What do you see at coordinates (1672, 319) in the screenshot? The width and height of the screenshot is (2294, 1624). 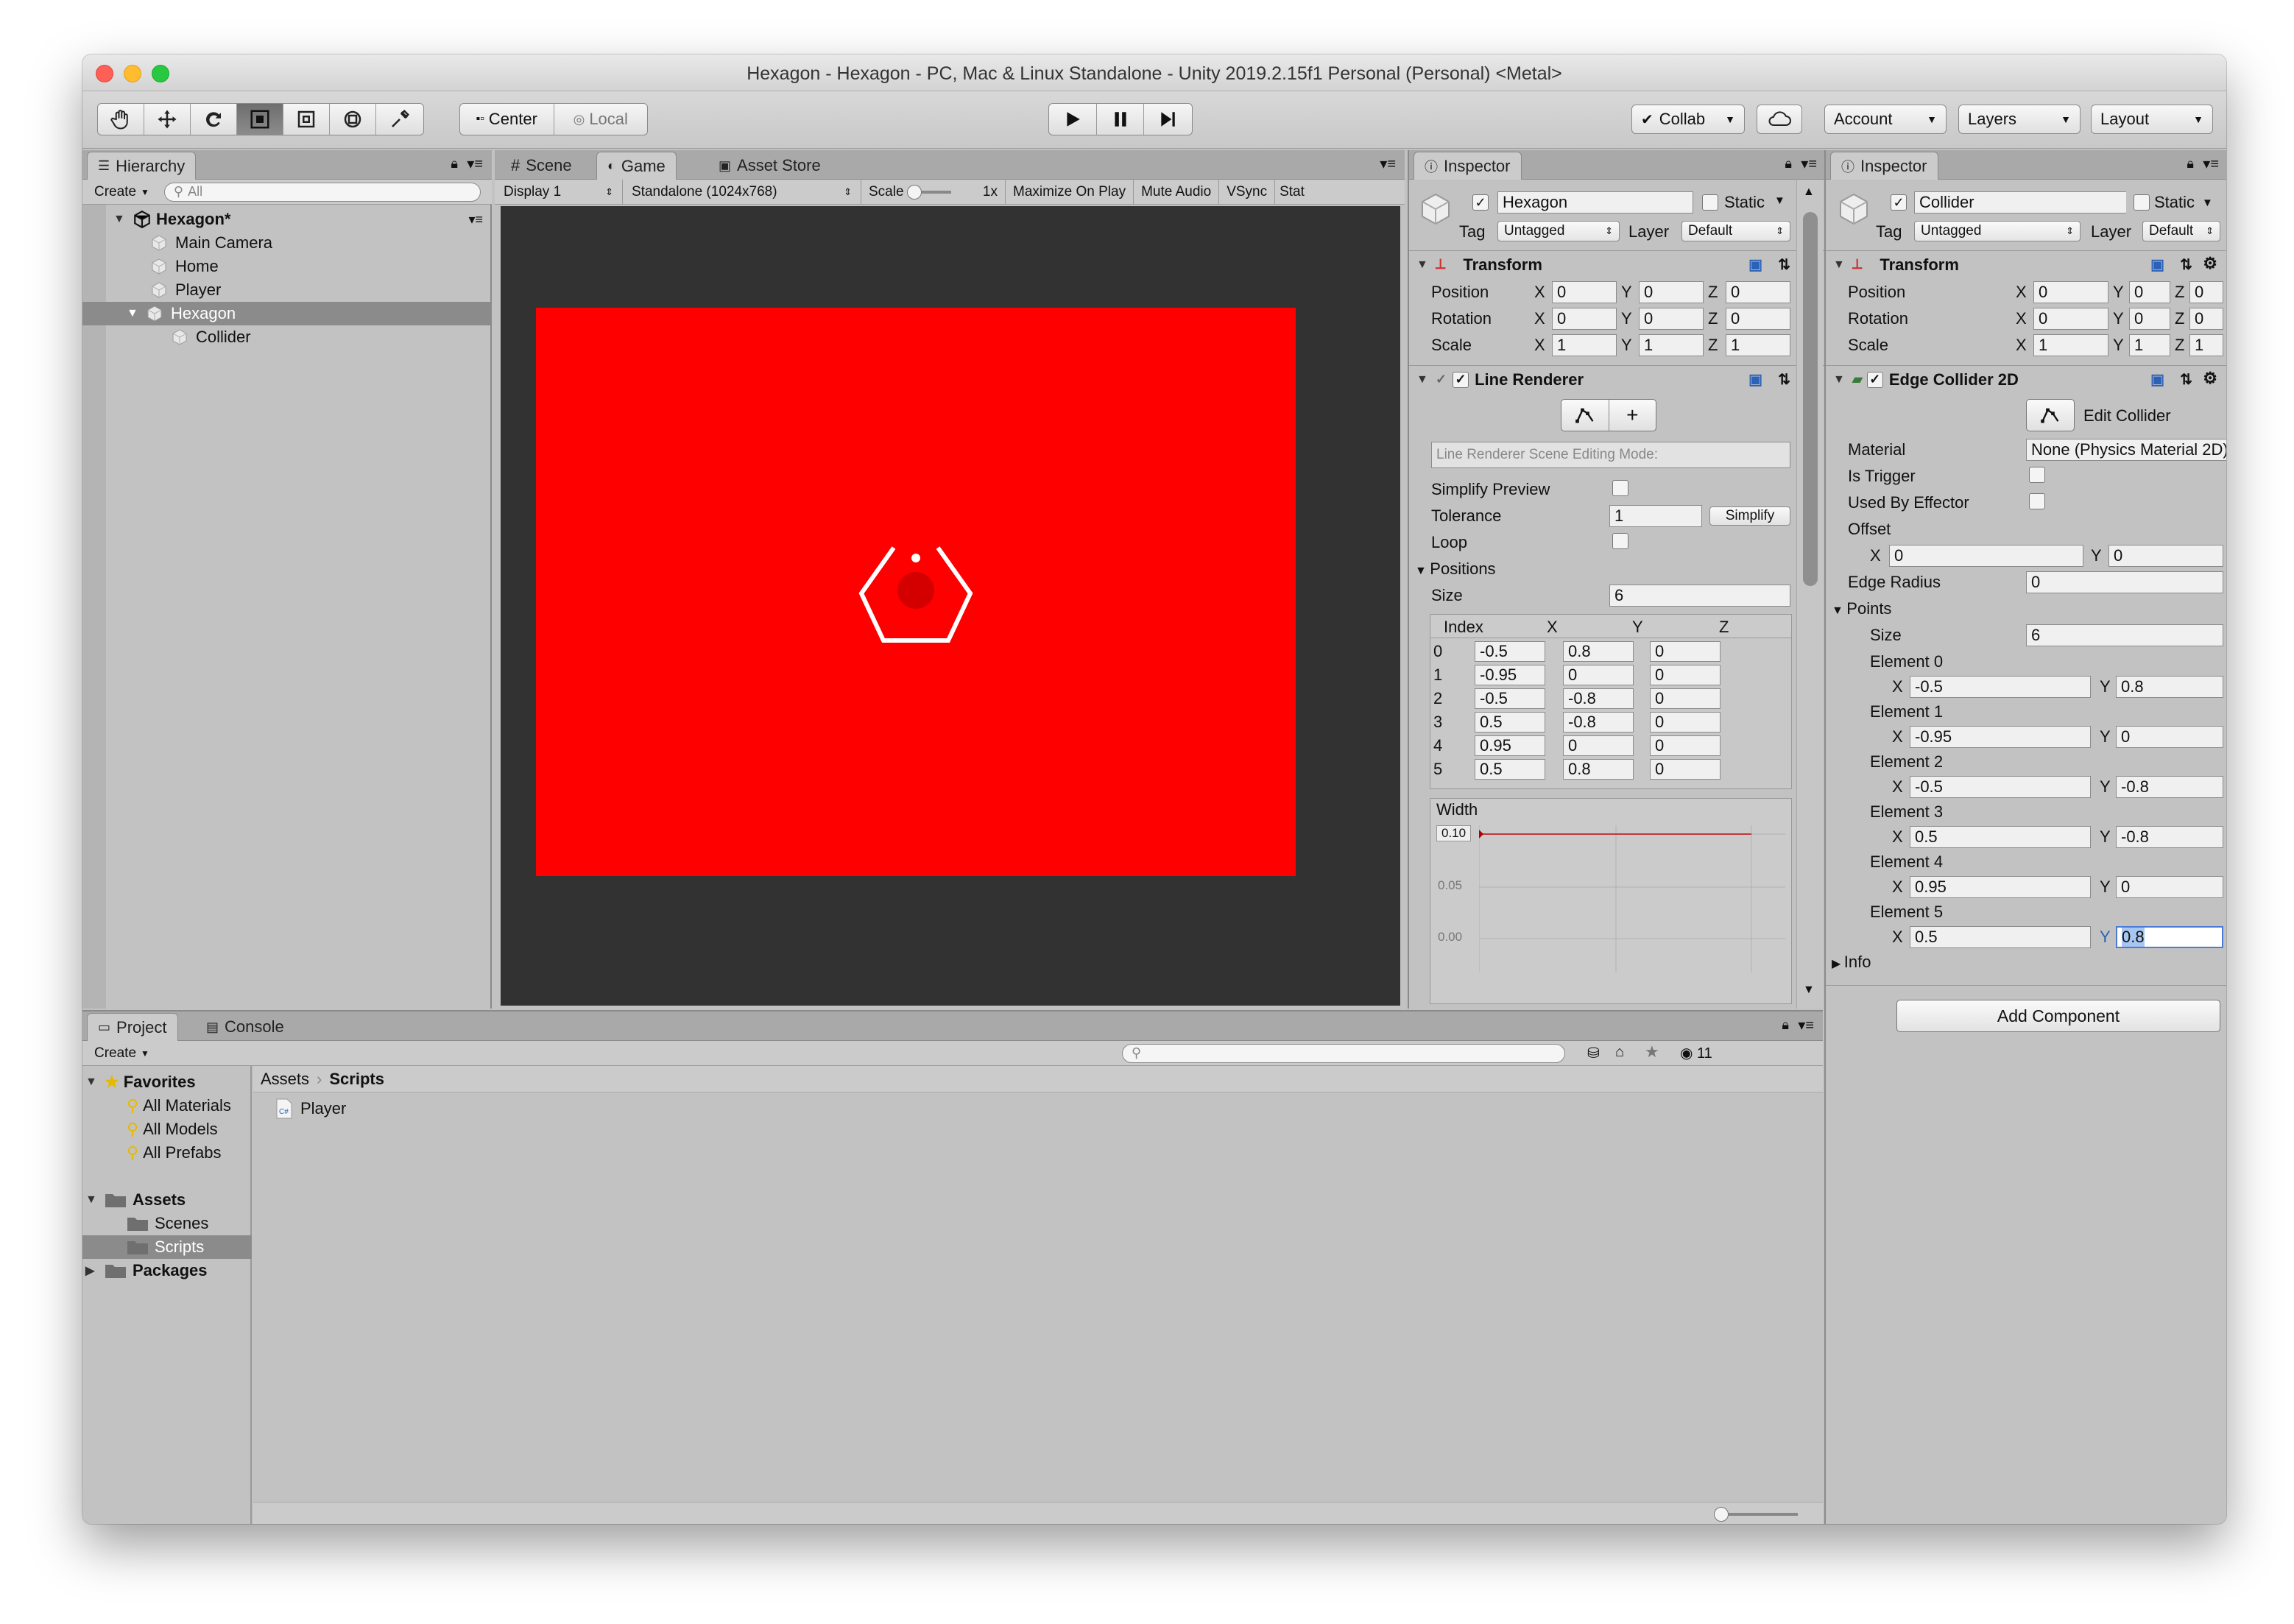 I see `rotation-y-input: 0` at bounding box center [1672, 319].